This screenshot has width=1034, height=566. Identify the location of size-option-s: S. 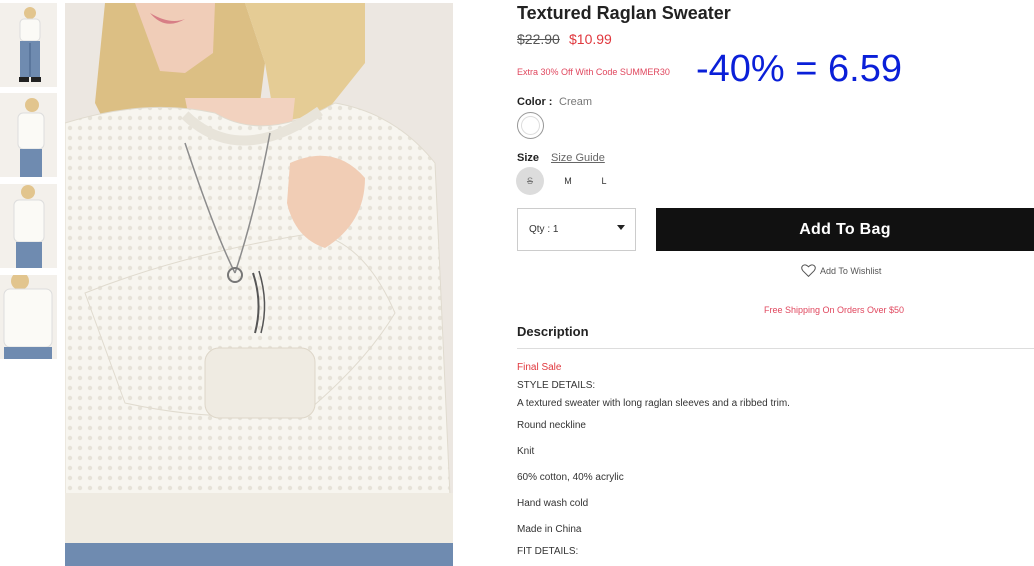
(530, 181).